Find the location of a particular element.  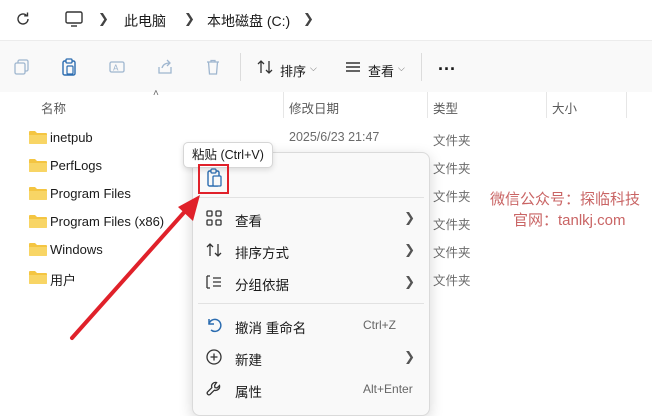

menu-item-label: 排序方式 is located at coordinates (262, 253).